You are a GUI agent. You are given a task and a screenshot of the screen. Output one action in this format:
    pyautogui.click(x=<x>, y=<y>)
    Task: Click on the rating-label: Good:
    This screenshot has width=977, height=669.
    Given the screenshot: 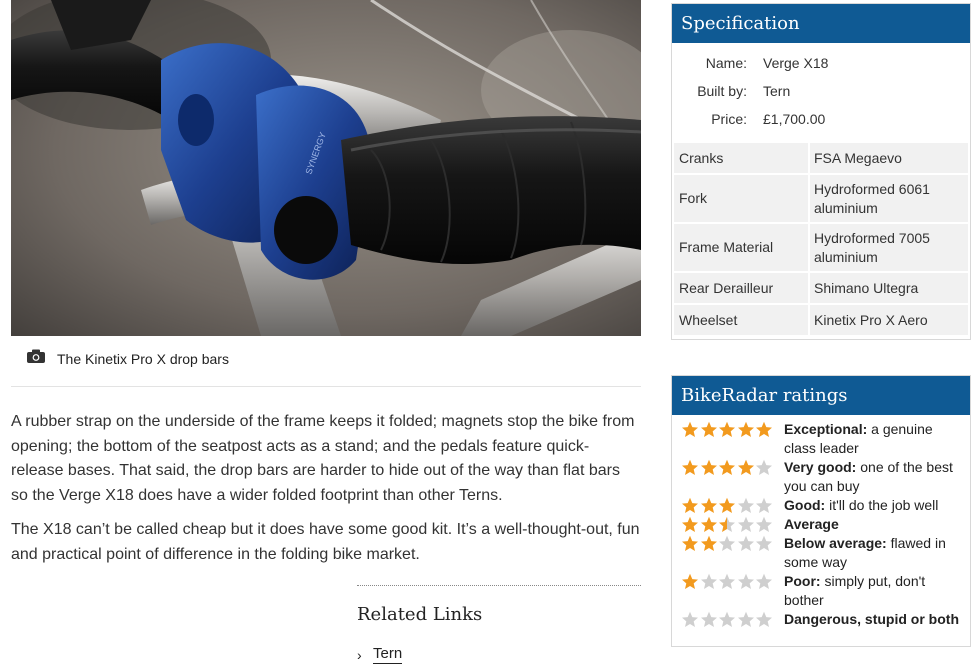 What is the action you would take?
    pyautogui.click(x=805, y=505)
    